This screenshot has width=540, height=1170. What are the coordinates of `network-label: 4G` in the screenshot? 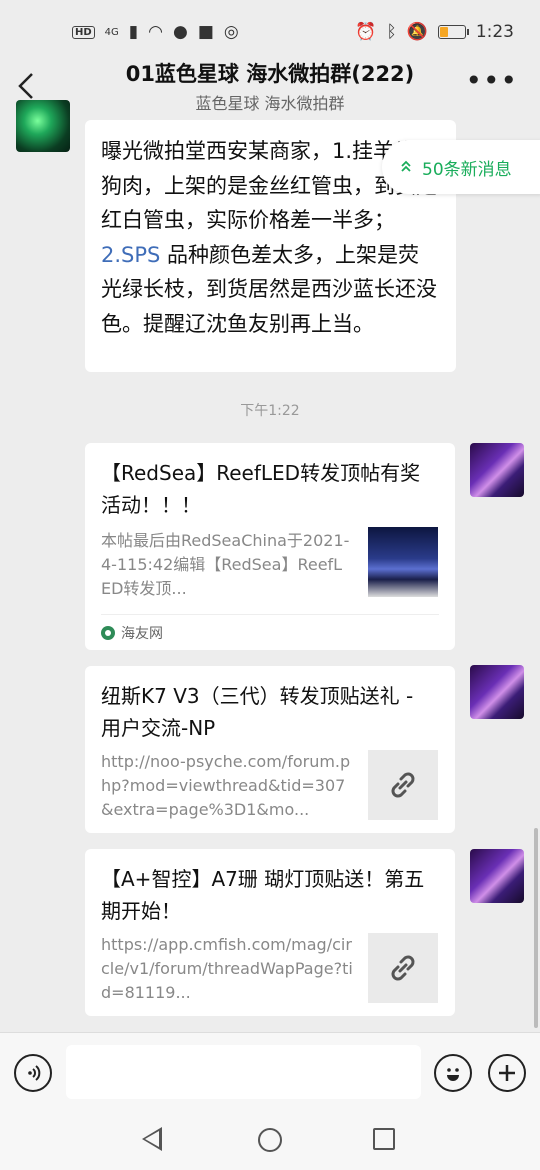 It's located at (111, 32).